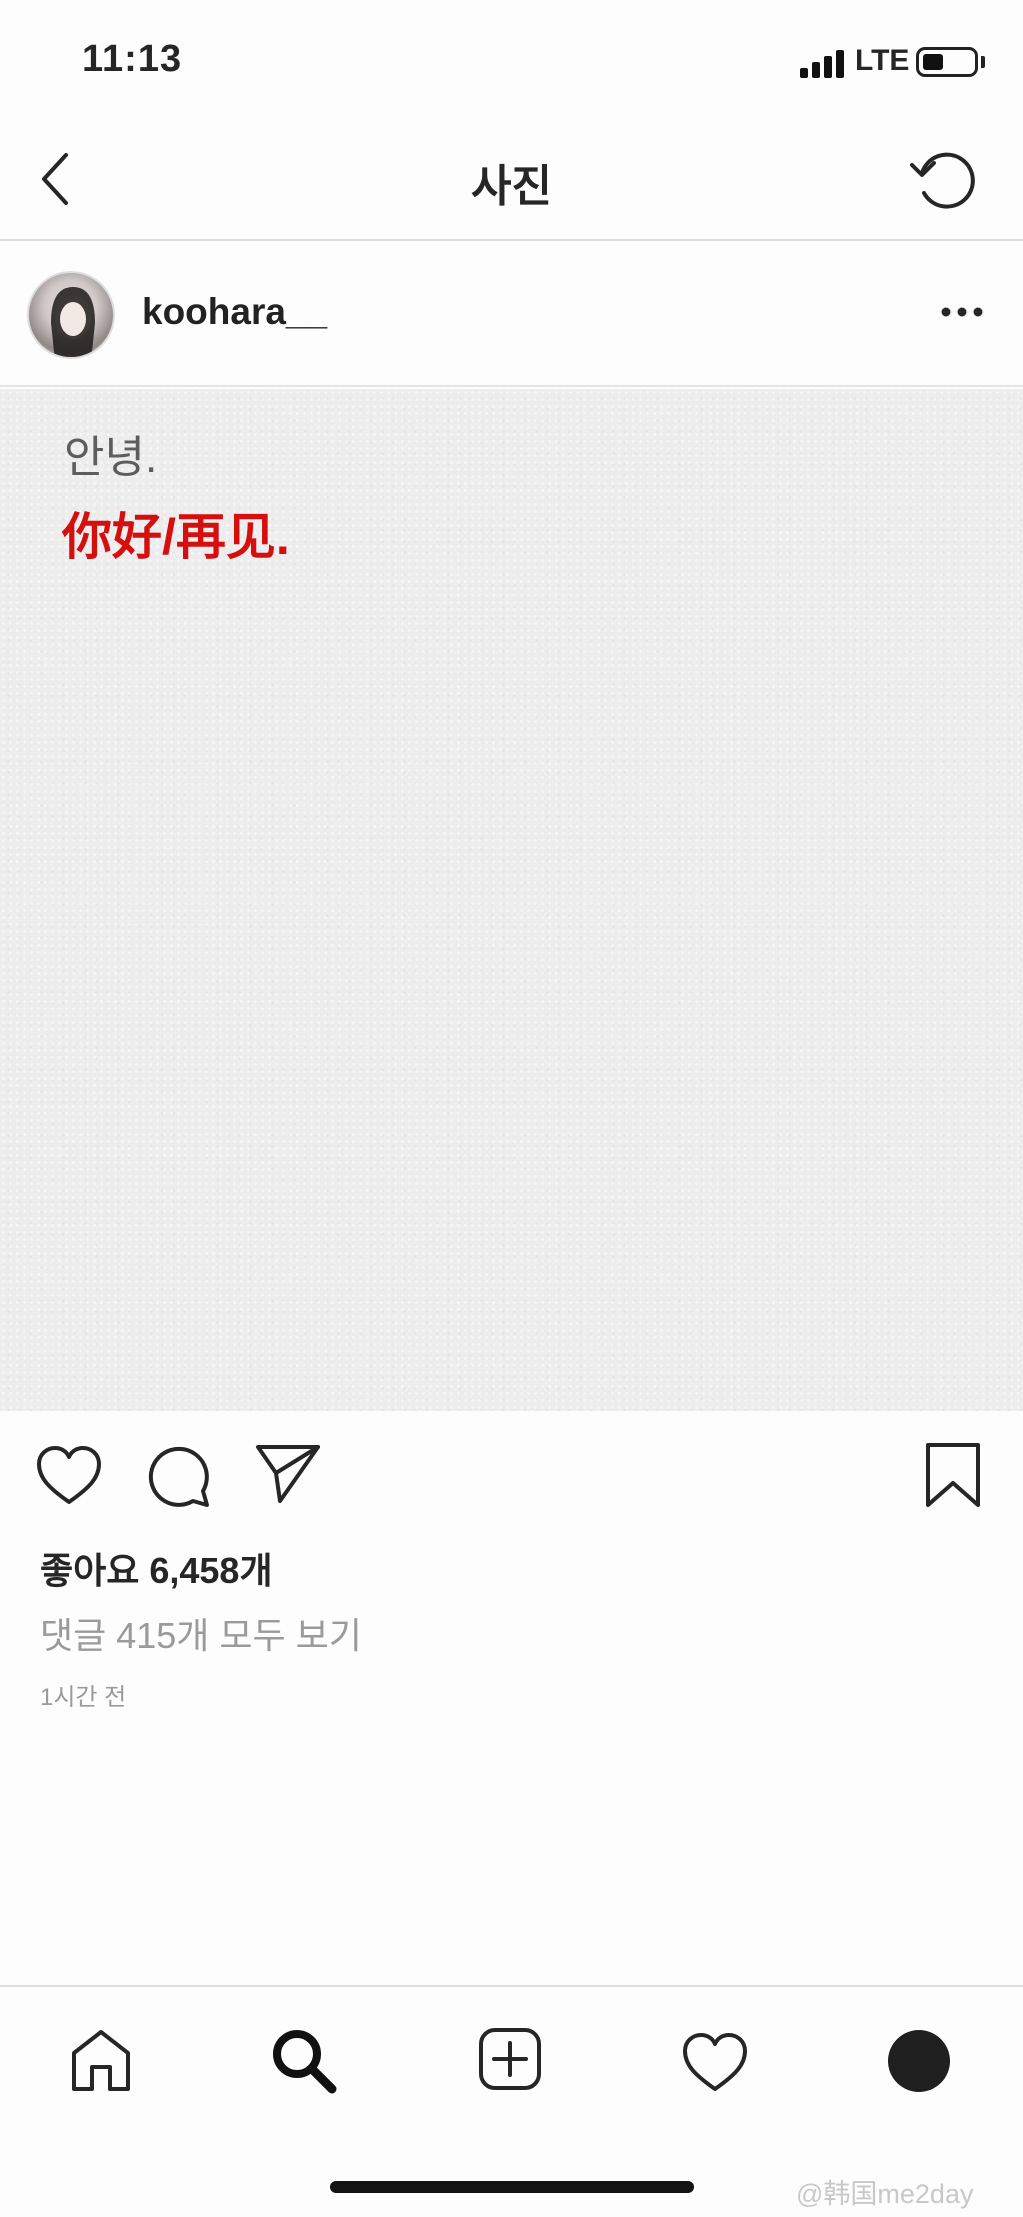 This screenshot has height=2217, width=1023. I want to click on search-icon, so click(304, 2061).